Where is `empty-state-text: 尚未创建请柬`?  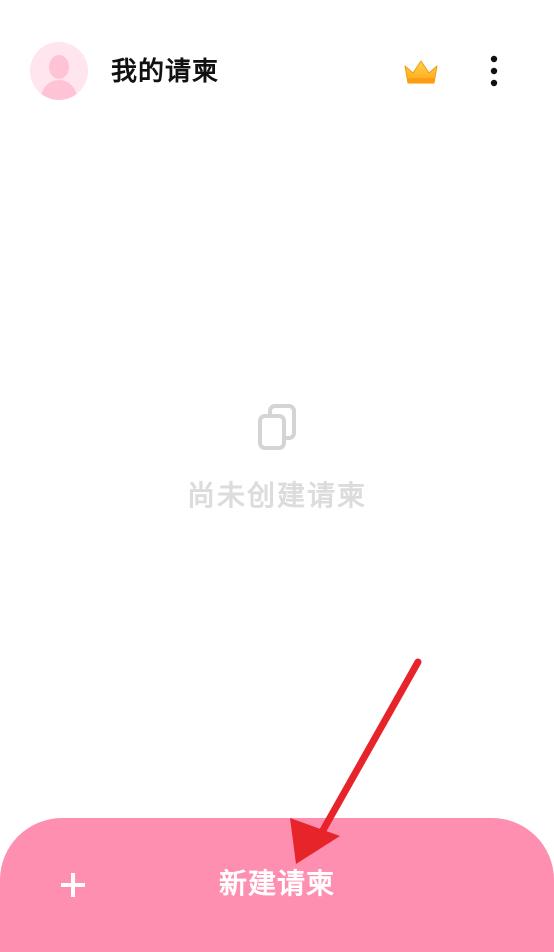 empty-state-text: 尚未创建请柬 is located at coordinates (276, 495).